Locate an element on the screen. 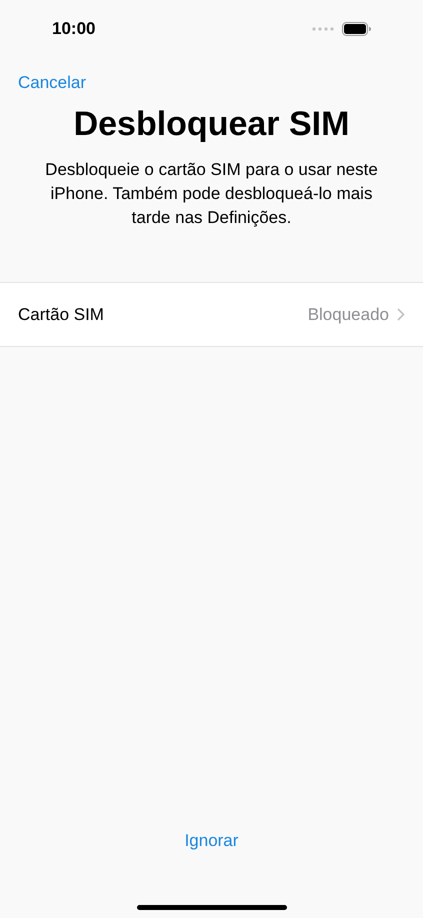 Image resolution: width=423 pixels, height=918 pixels. battery-icon is located at coordinates (356, 29).